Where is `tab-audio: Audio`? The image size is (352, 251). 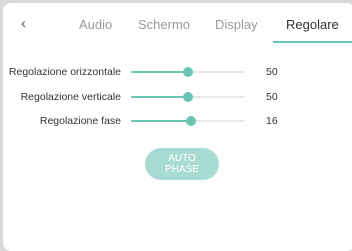
tab-audio: Audio is located at coordinates (95, 25).